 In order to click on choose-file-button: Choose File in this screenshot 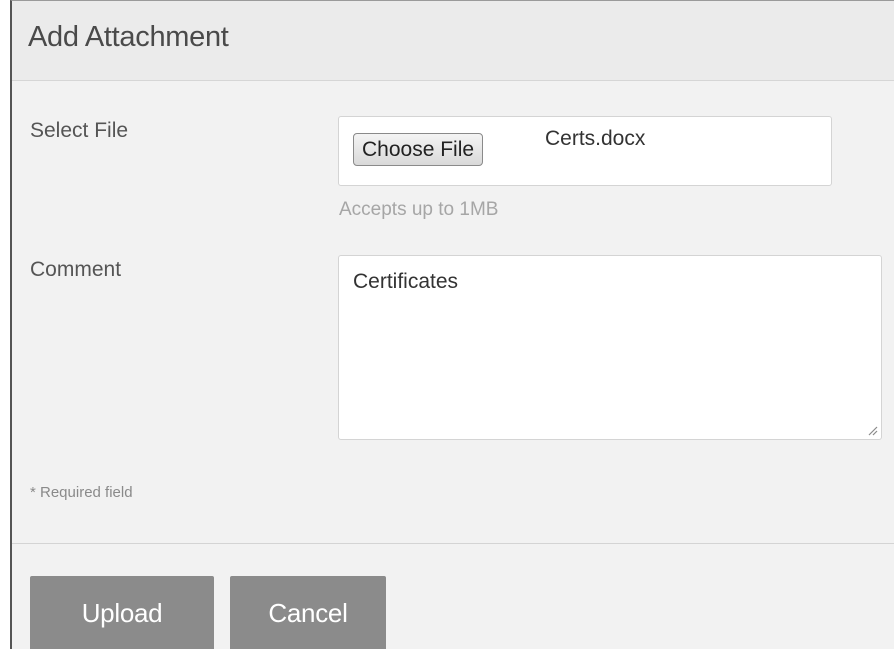, I will do `click(418, 149)`.